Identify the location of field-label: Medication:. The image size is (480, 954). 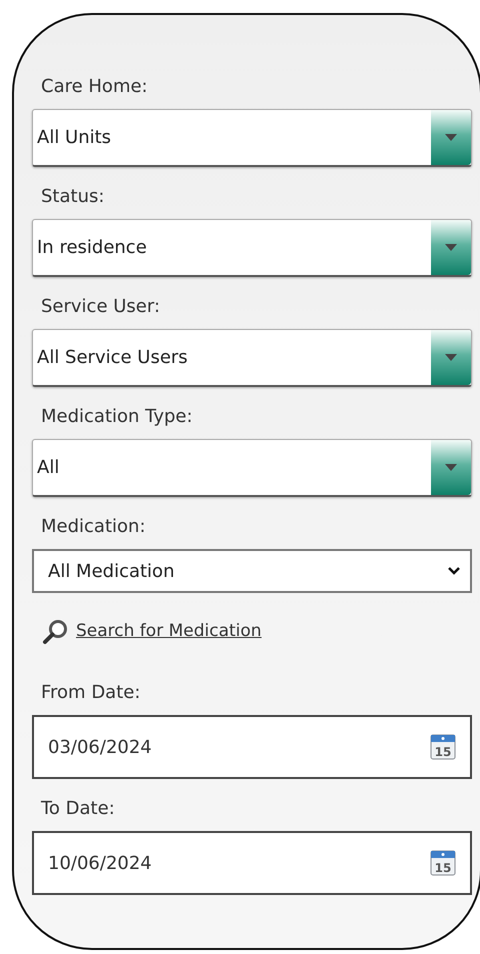
(93, 527).